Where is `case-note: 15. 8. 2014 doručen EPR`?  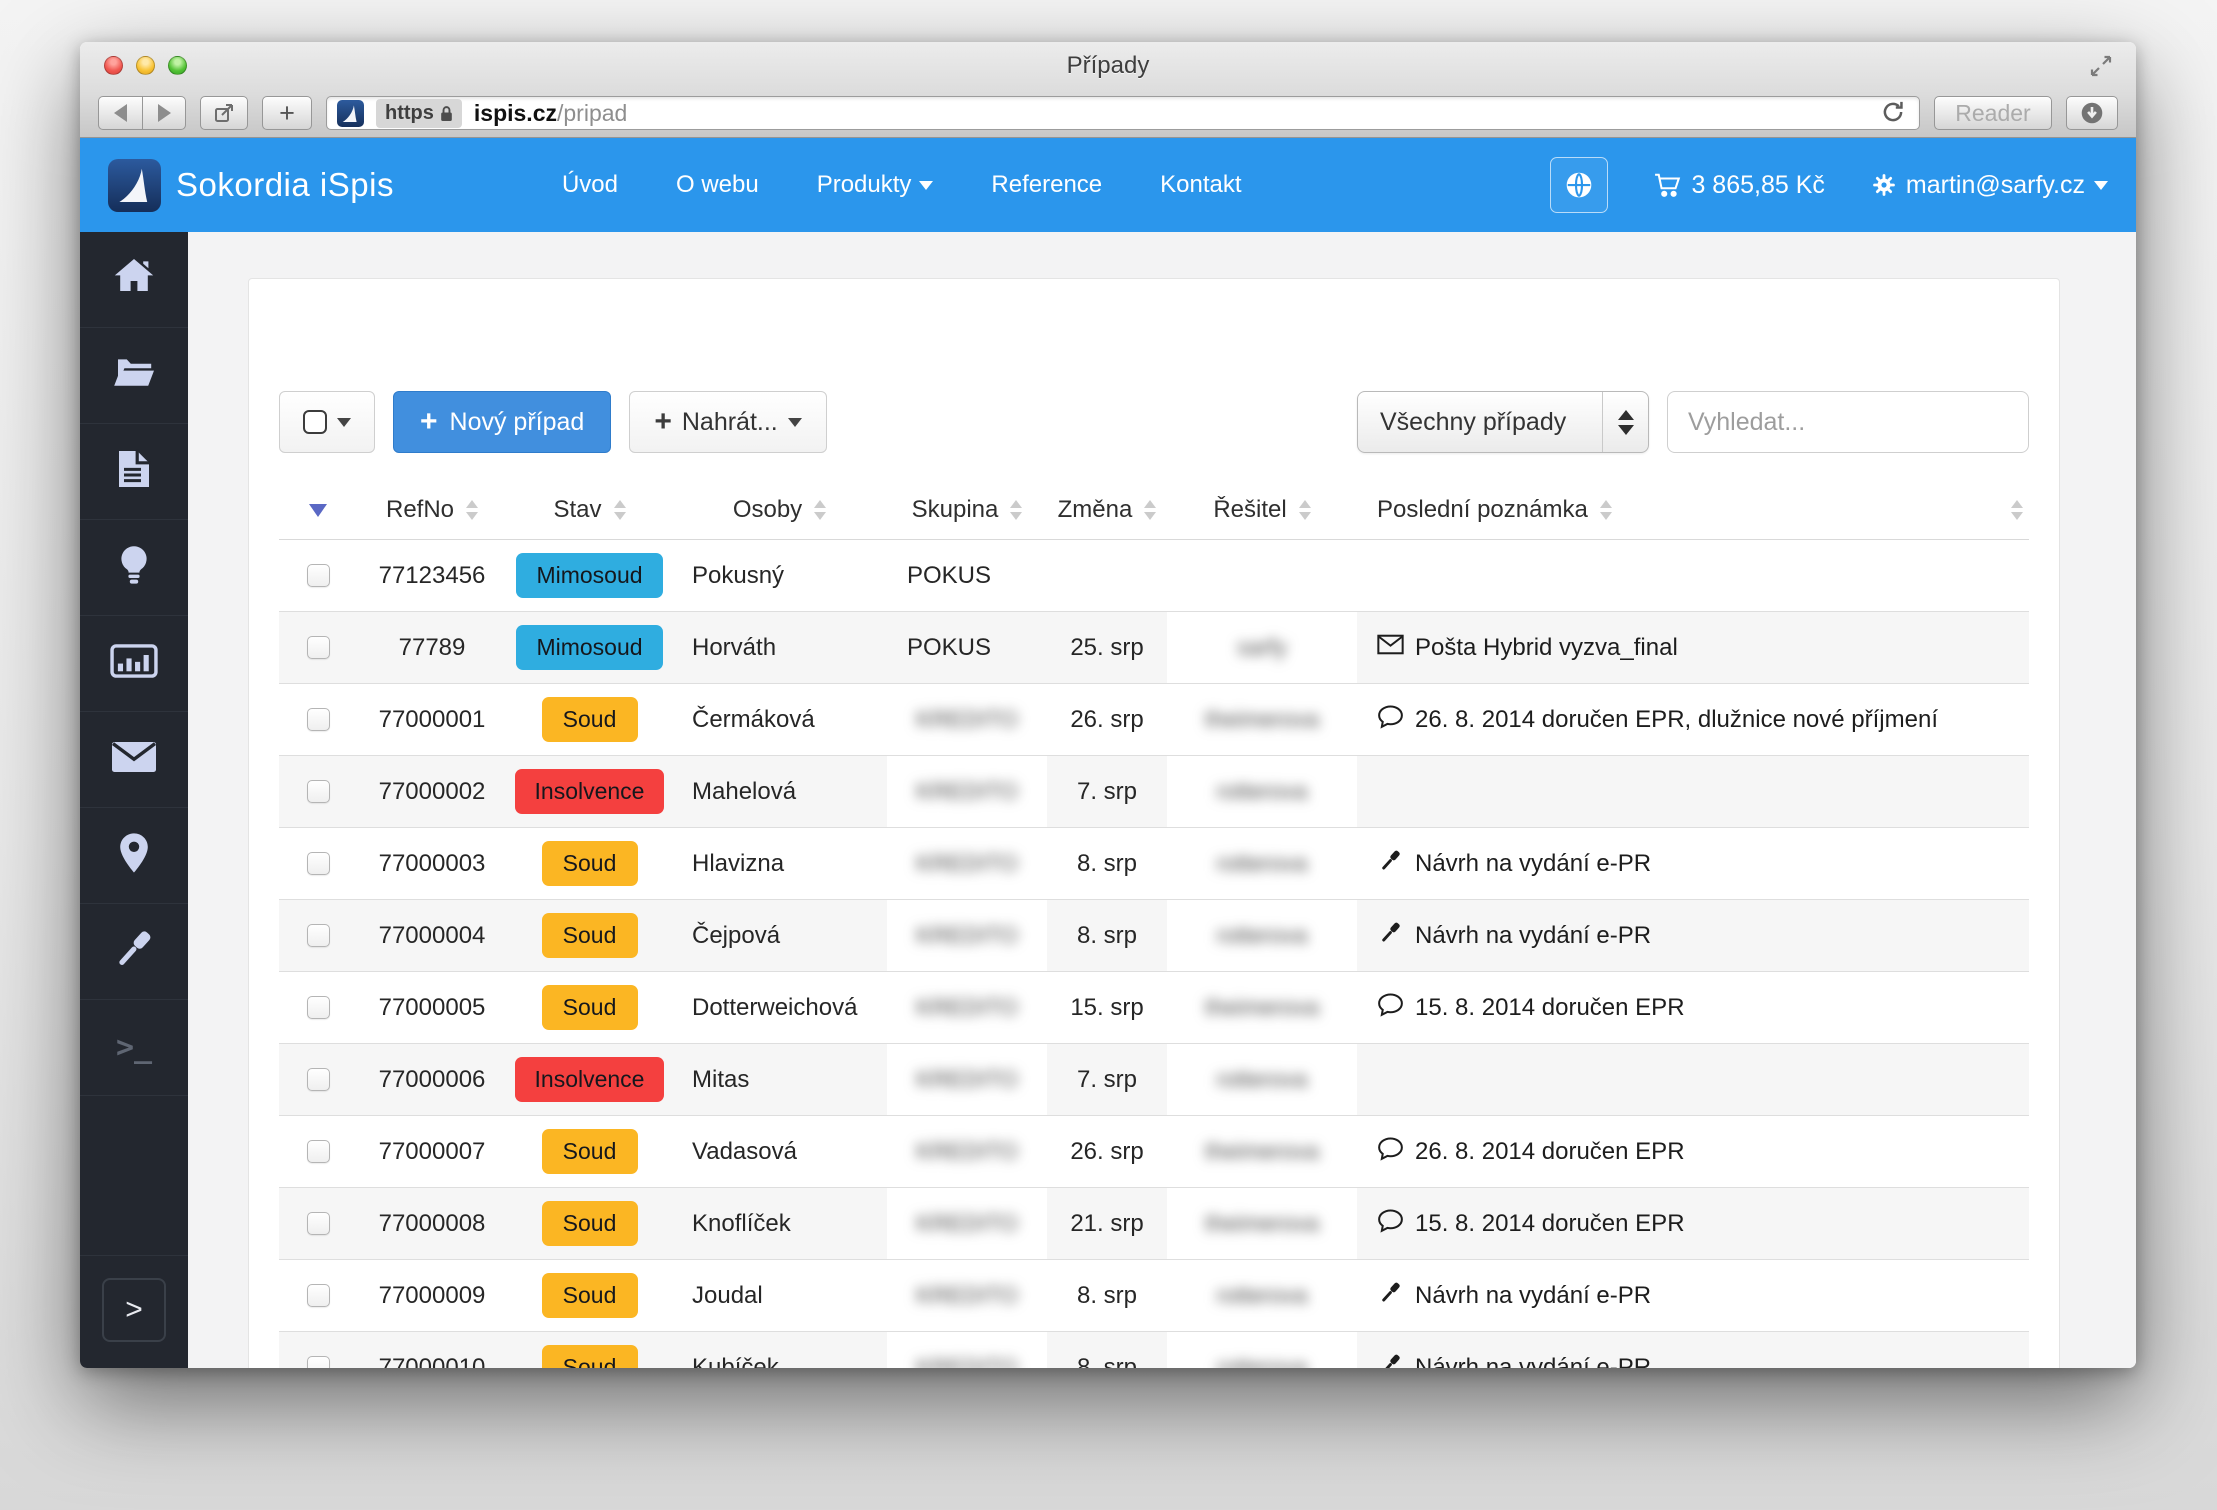 case-note: 15. 8. 2014 doručen EPR is located at coordinates (1693, 1224).